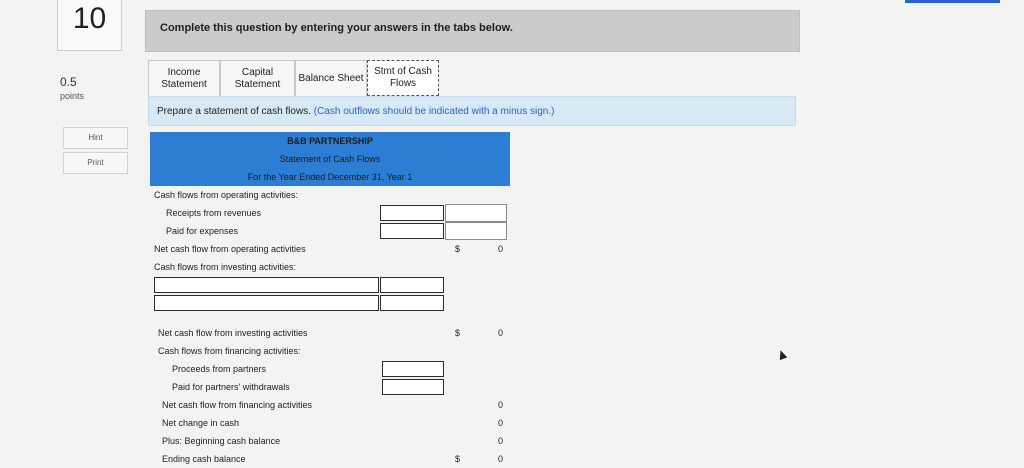  Describe the element at coordinates (234, 111) in the screenshot. I see `prompt-text: Prepare a statement of cash flows.` at that location.